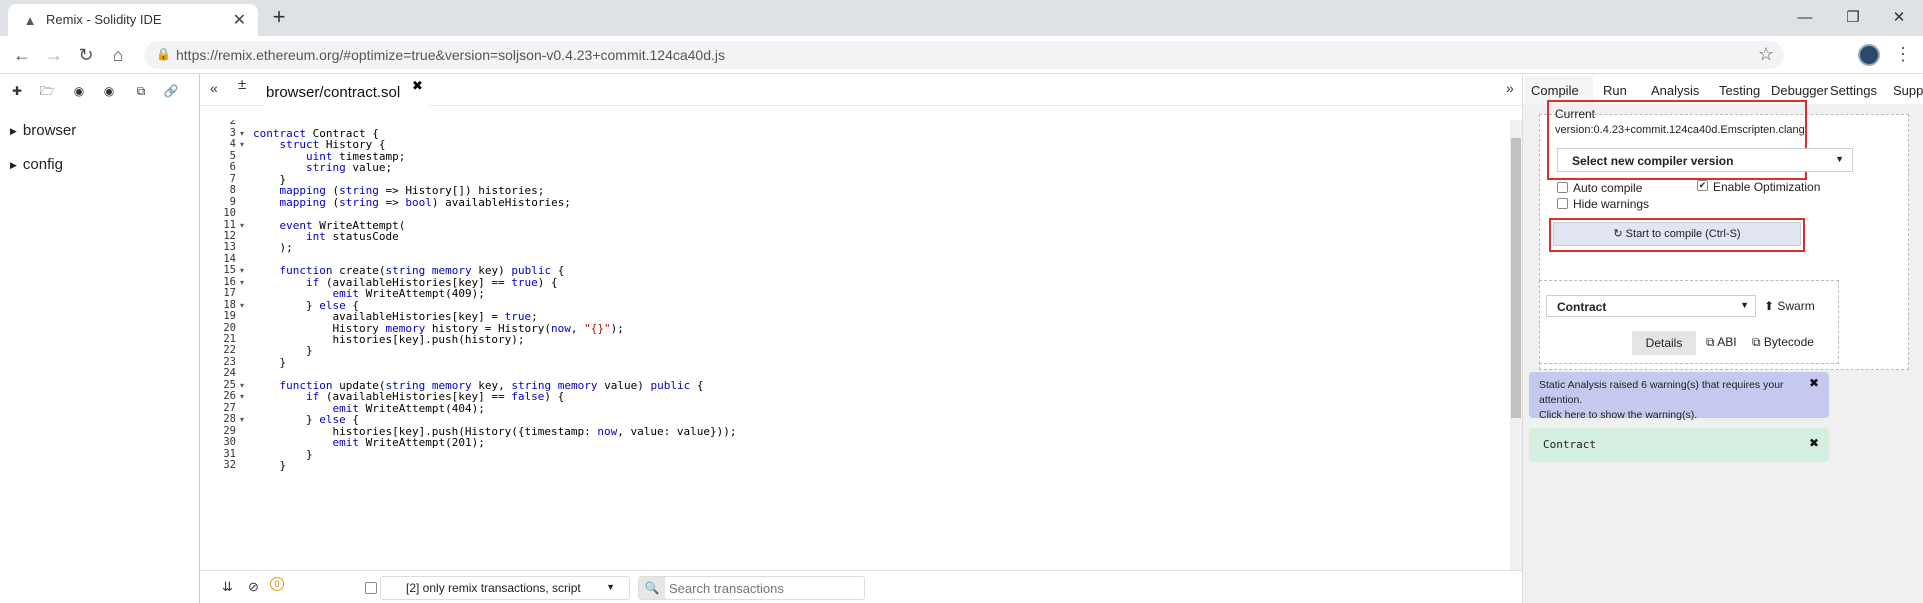  Describe the element at coordinates (1739, 90) in the screenshot. I see `tab-testing: Testing` at that location.